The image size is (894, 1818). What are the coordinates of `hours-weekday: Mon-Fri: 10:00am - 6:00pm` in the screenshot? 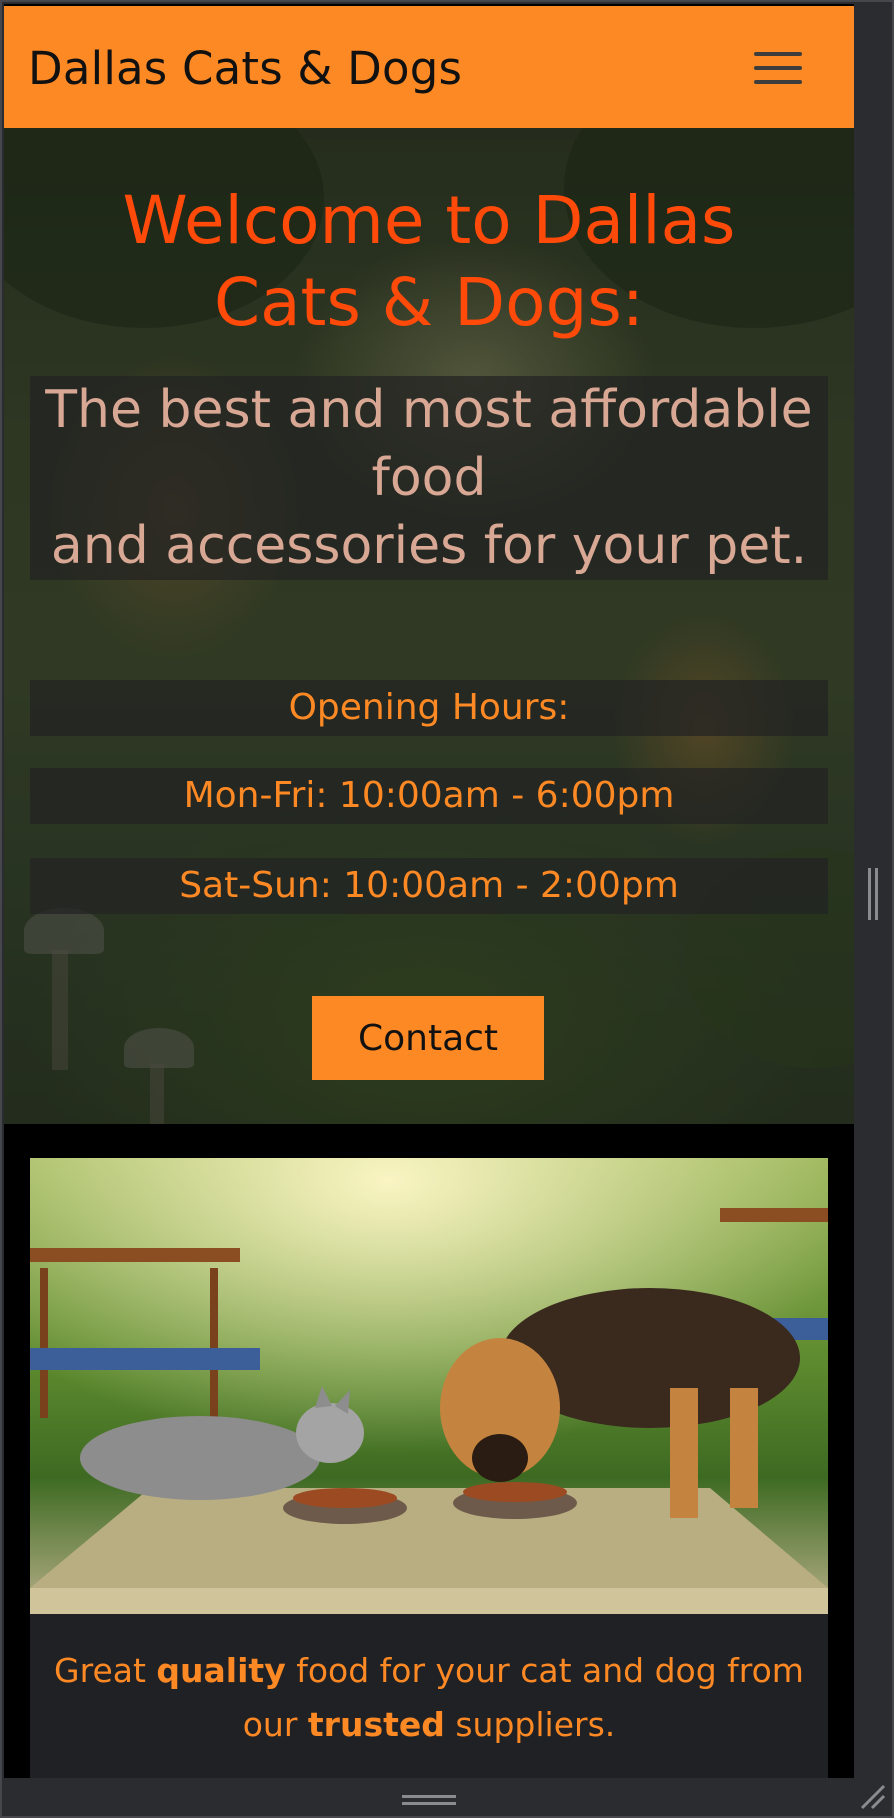 It's located at (429, 796).